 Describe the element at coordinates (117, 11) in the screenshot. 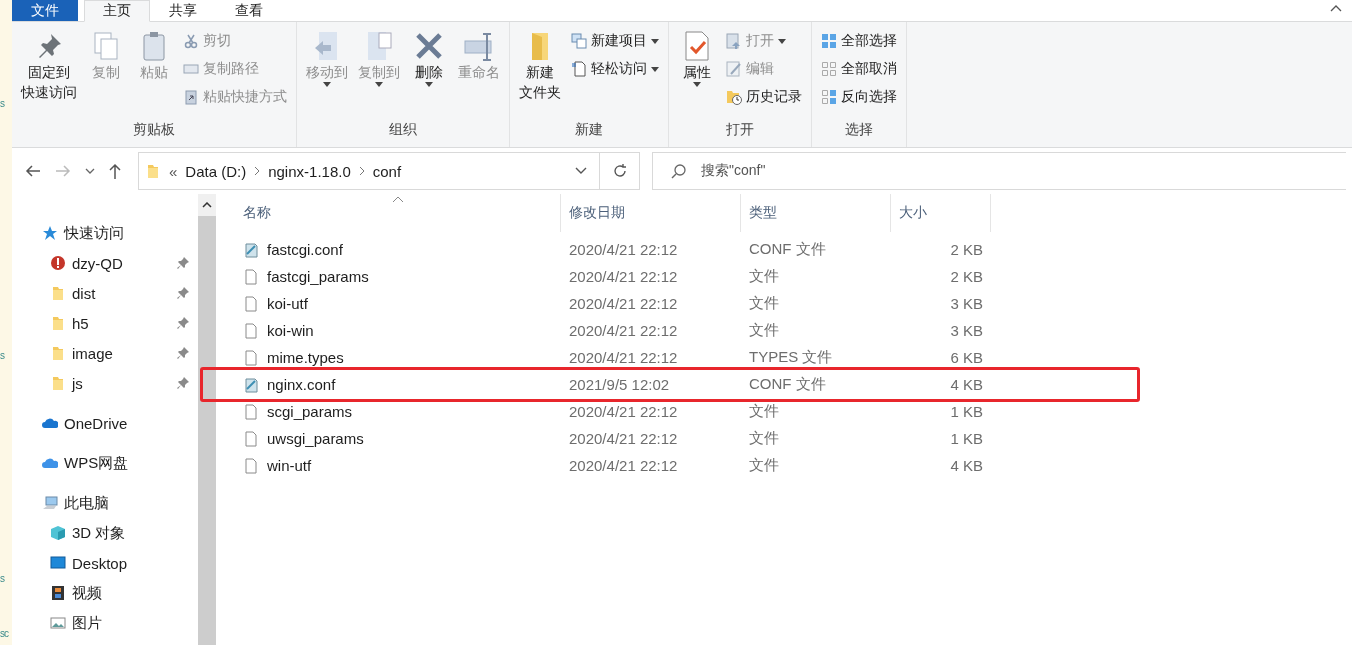

I see `ribbon-tab: 主页` at that location.